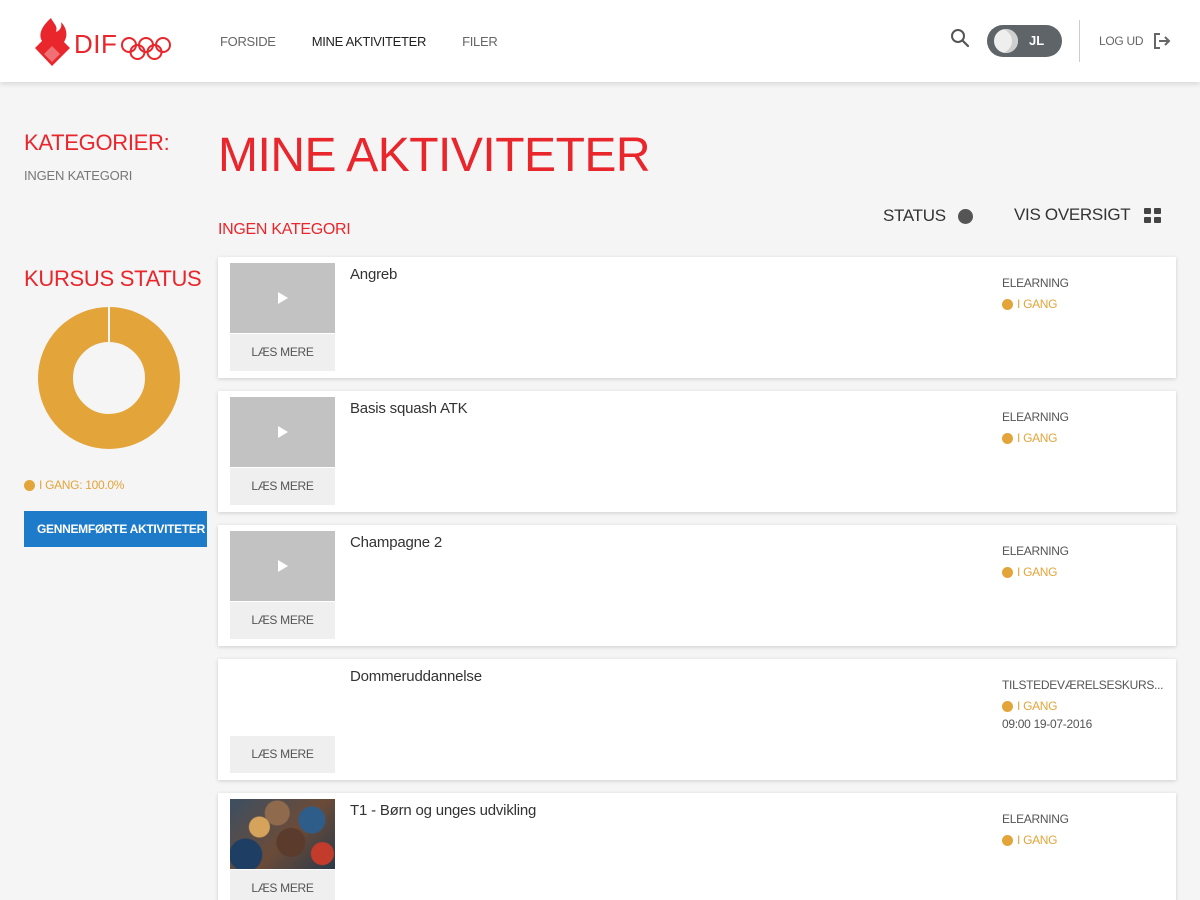 The width and height of the screenshot is (1200, 900). What do you see at coordinates (115, 529) in the screenshot?
I see `completed-activities-button: GENNEMFØRTE AKTIVITETER` at bounding box center [115, 529].